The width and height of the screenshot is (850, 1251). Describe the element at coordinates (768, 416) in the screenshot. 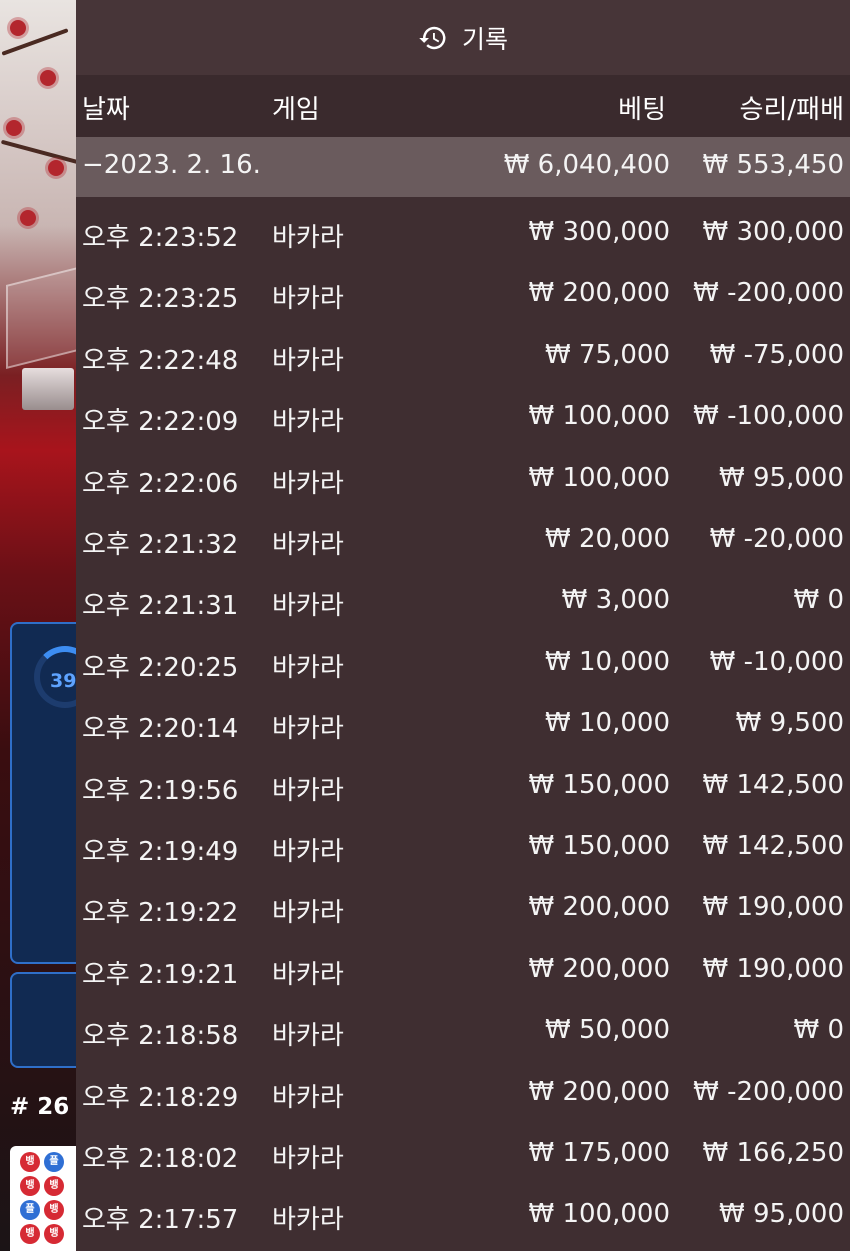

I see `row-win-loss: ₩ -100,000` at that location.